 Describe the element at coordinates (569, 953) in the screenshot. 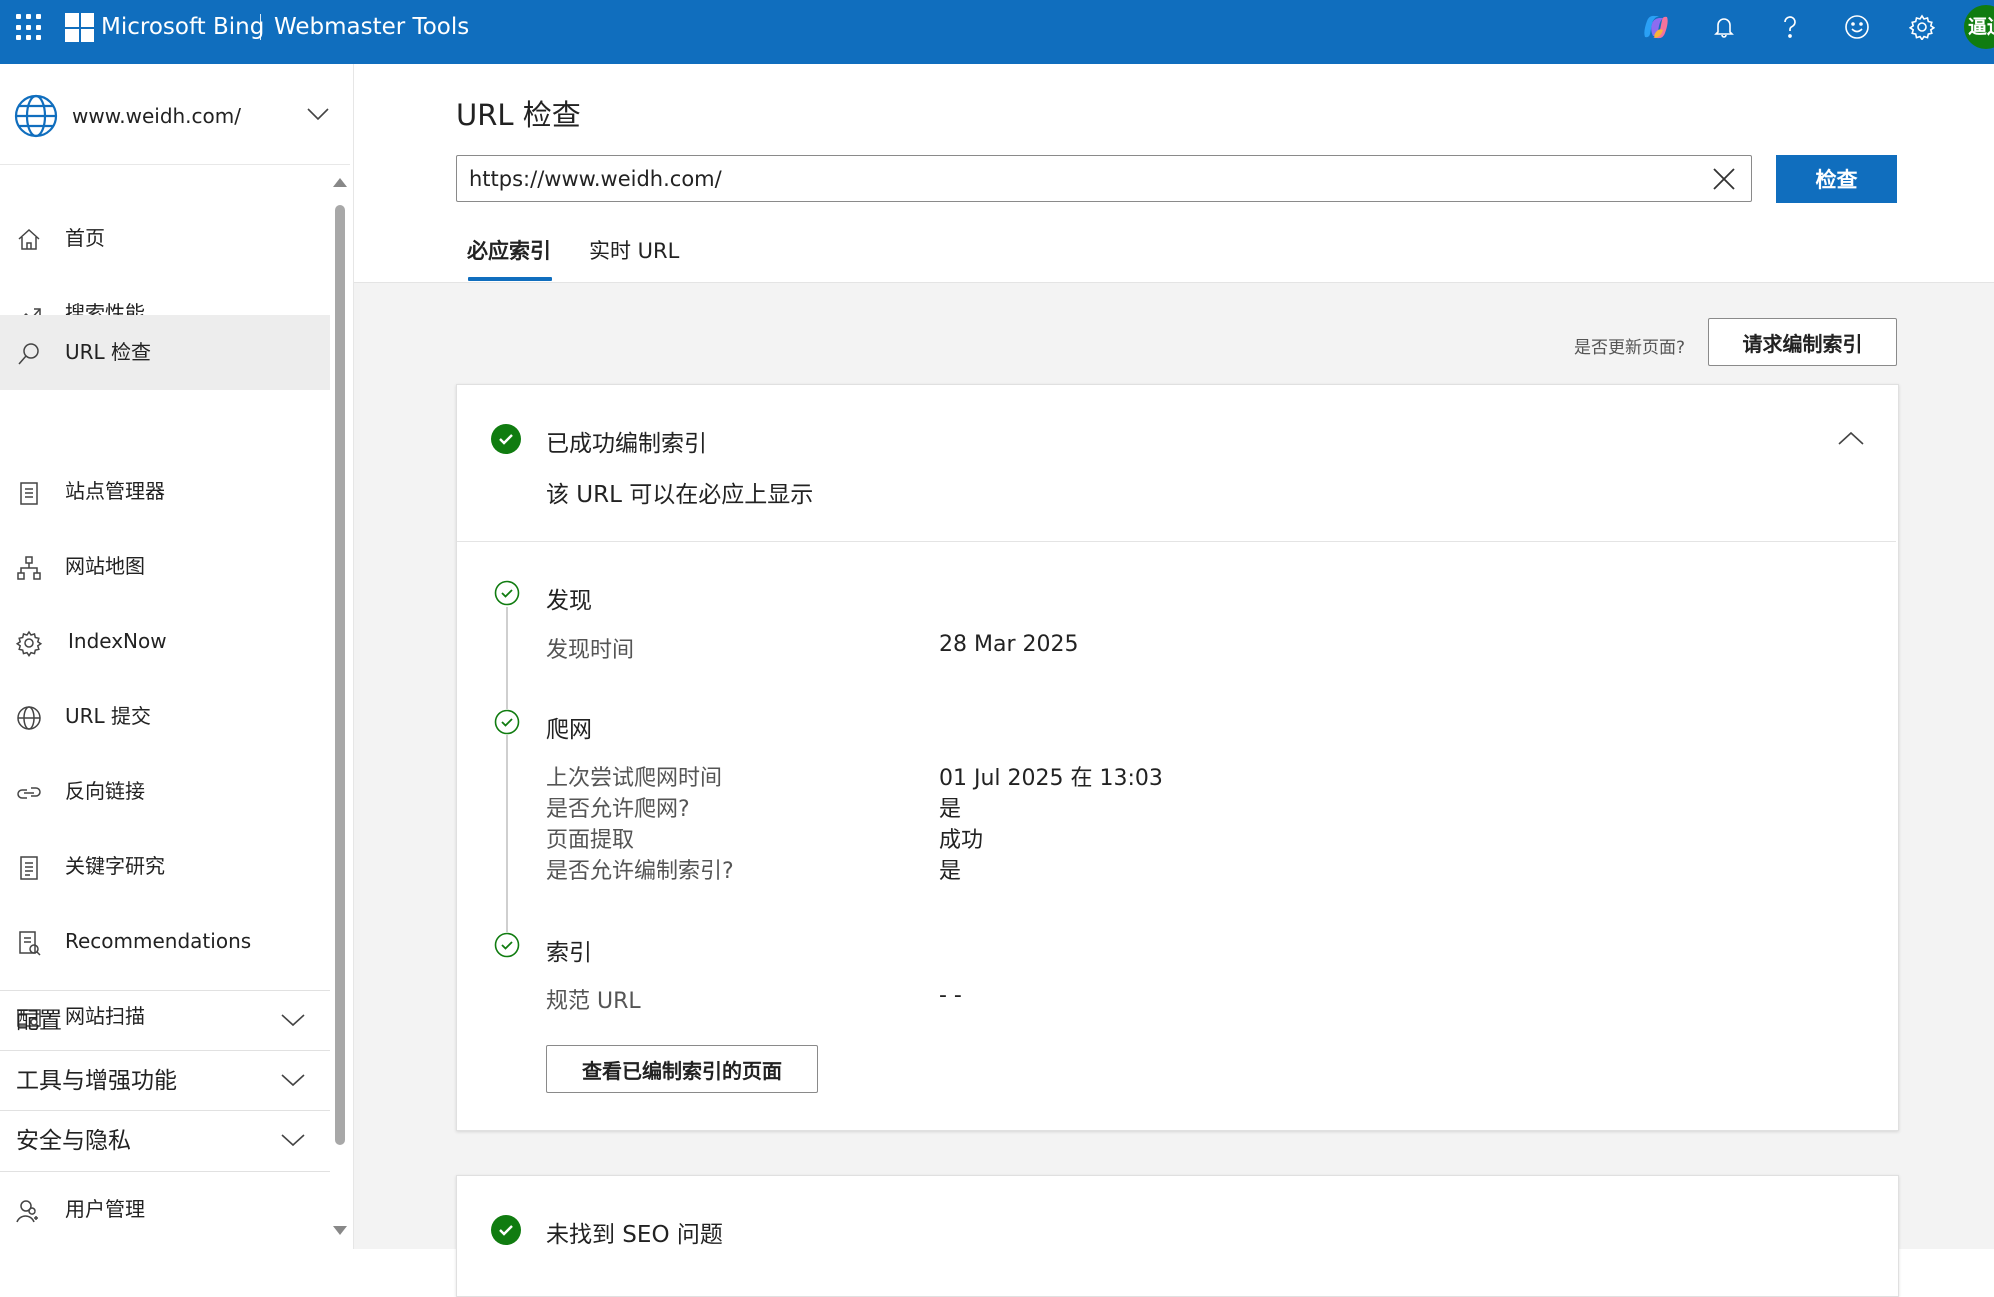

I see `index-title: 索引` at that location.